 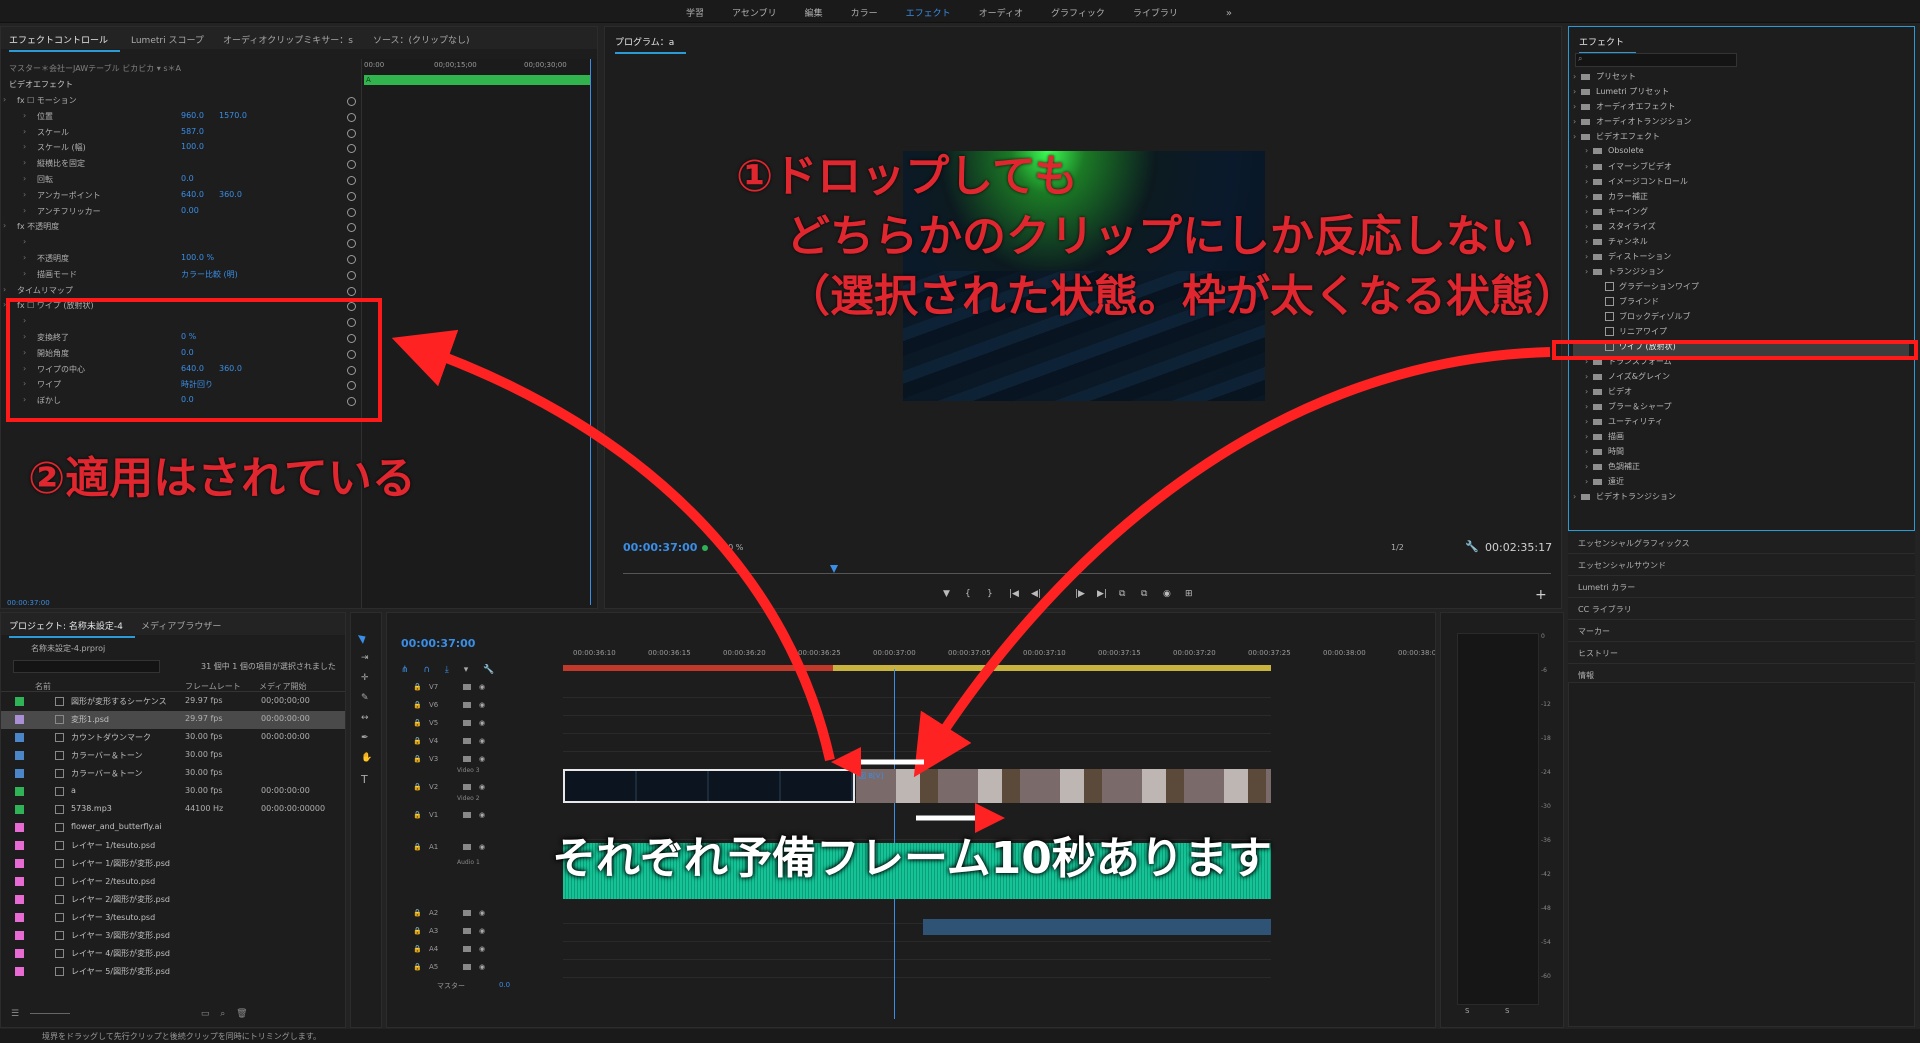 I want to click on arrow-to-effect-controls, so click(x=613, y=545).